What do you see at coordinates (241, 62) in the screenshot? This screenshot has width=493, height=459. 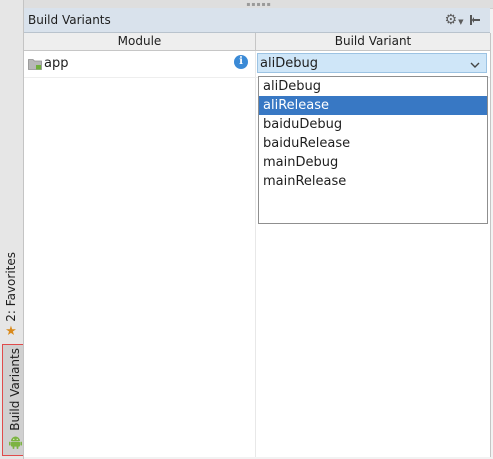 I see `info-icon: i` at bounding box center [241, 62].